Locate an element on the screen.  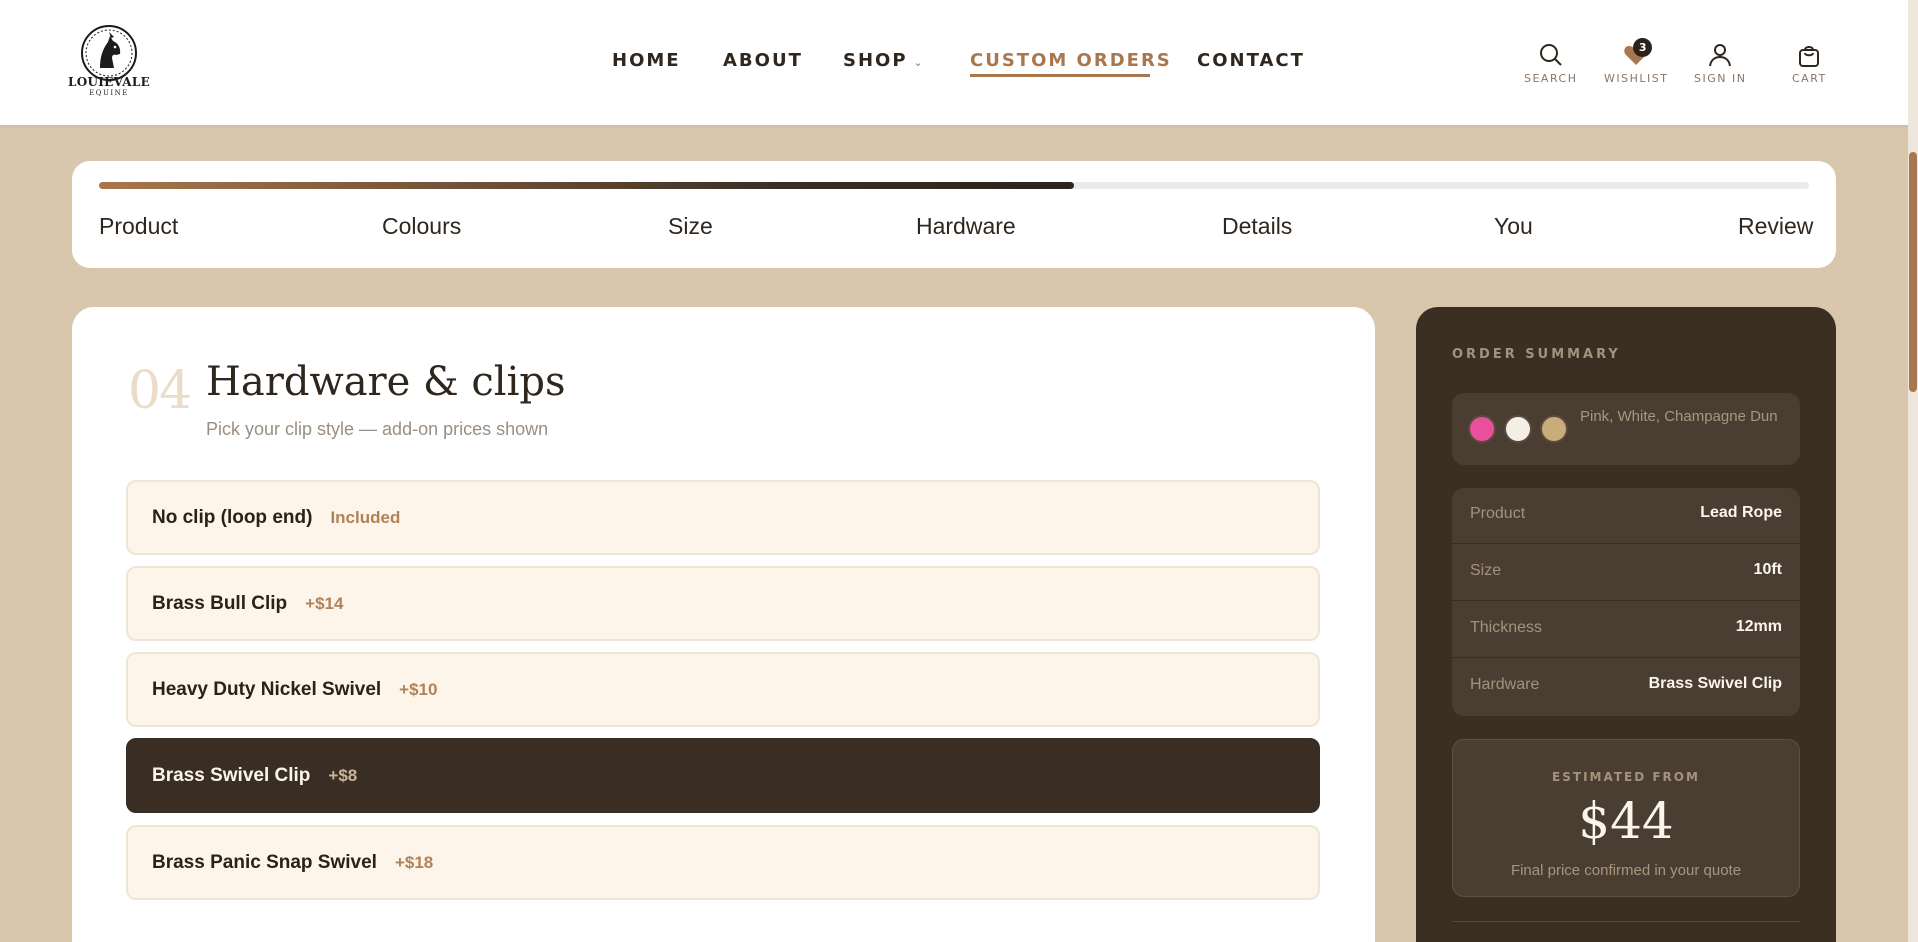
option-price: +$10 is located at coordinates (418, 689).